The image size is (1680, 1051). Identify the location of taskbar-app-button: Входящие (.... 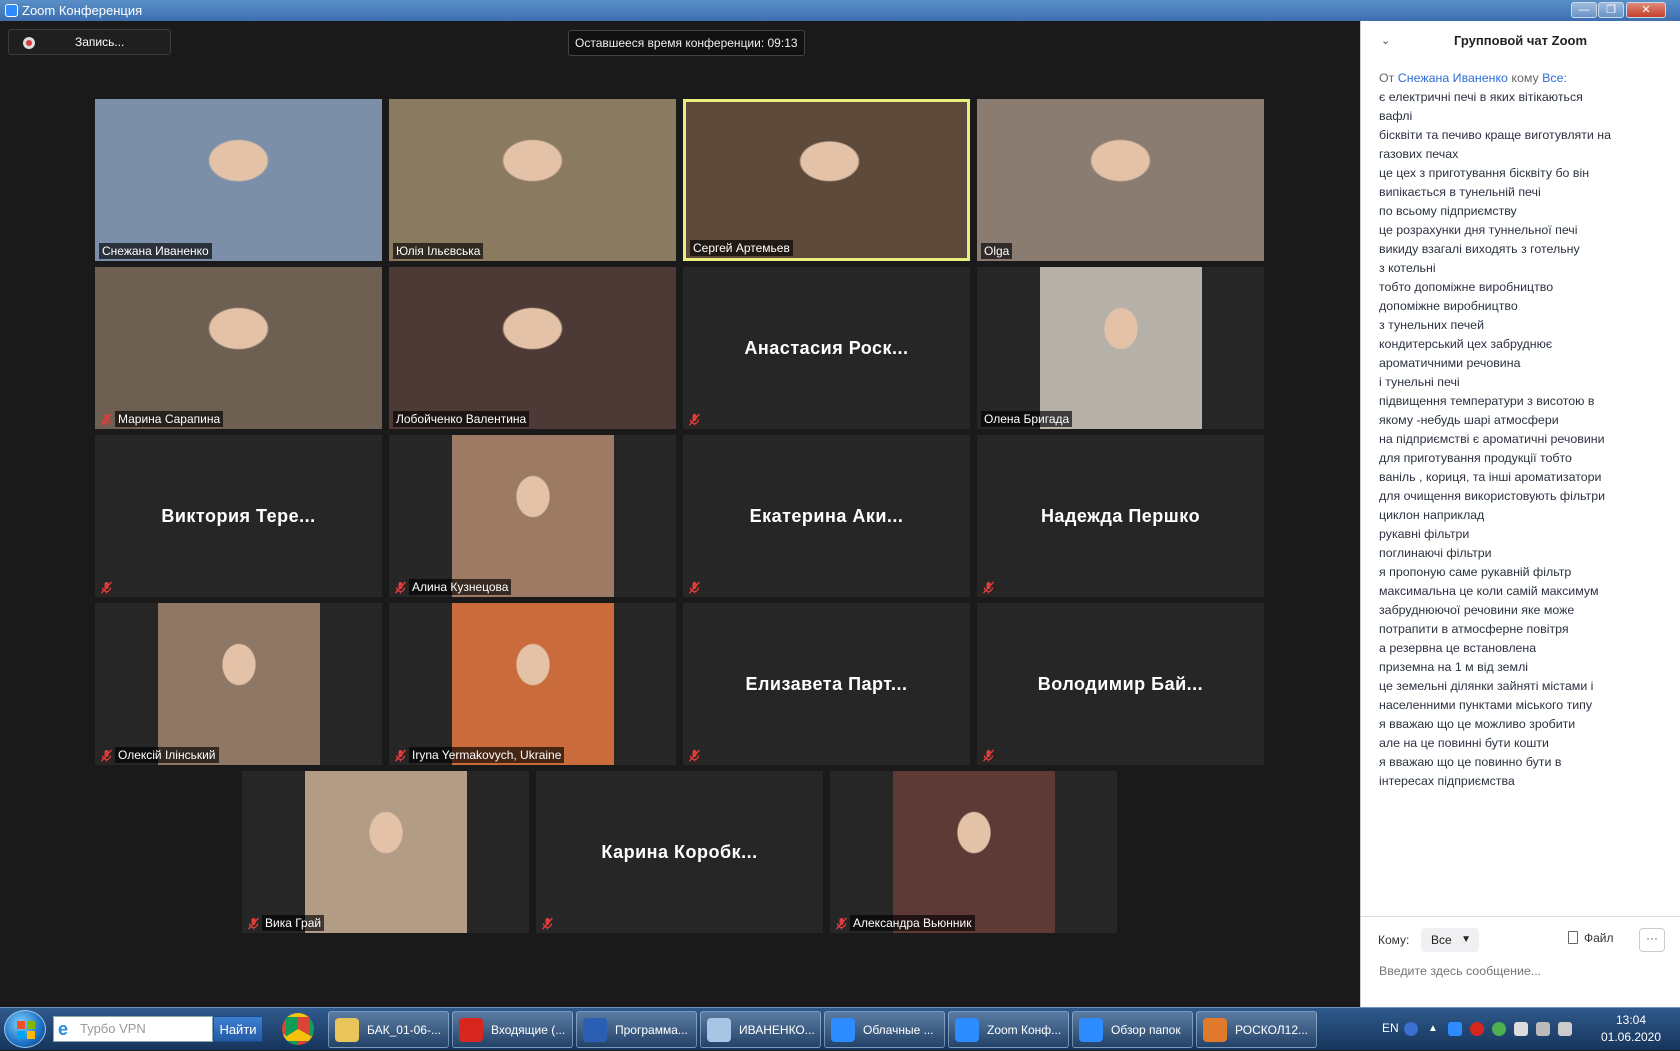
(512, 1029).